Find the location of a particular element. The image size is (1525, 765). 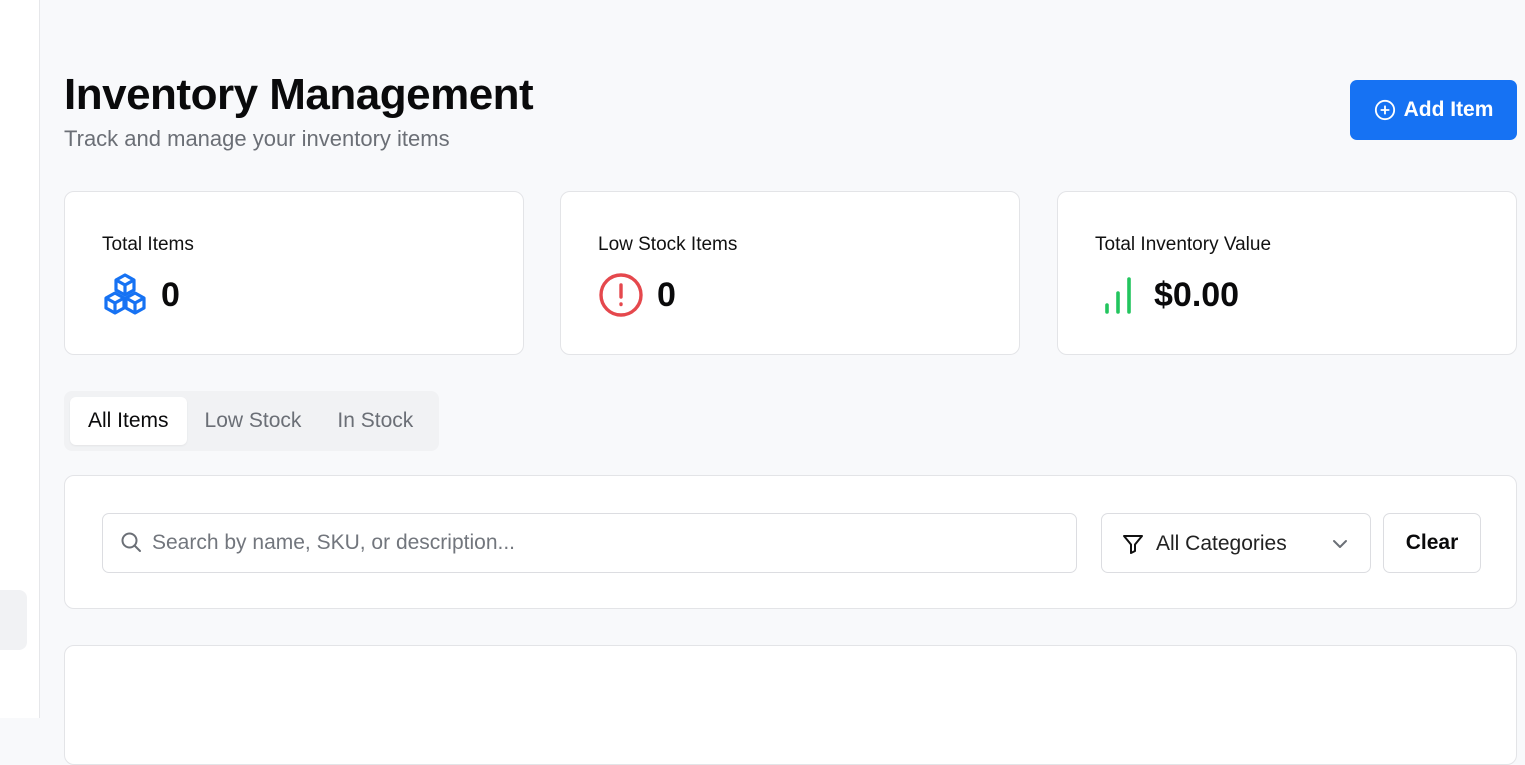

search-input is located at coordinates (589, 543).